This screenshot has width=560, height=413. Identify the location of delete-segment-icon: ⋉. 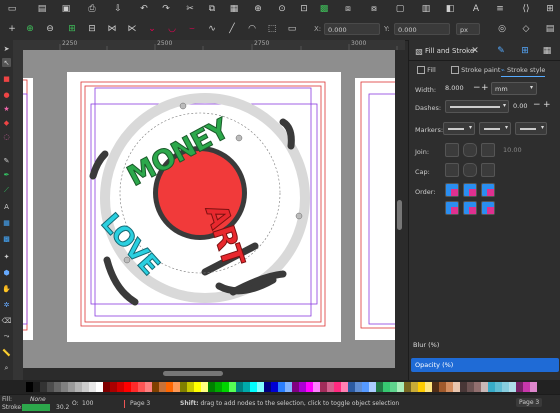
(132, 29).